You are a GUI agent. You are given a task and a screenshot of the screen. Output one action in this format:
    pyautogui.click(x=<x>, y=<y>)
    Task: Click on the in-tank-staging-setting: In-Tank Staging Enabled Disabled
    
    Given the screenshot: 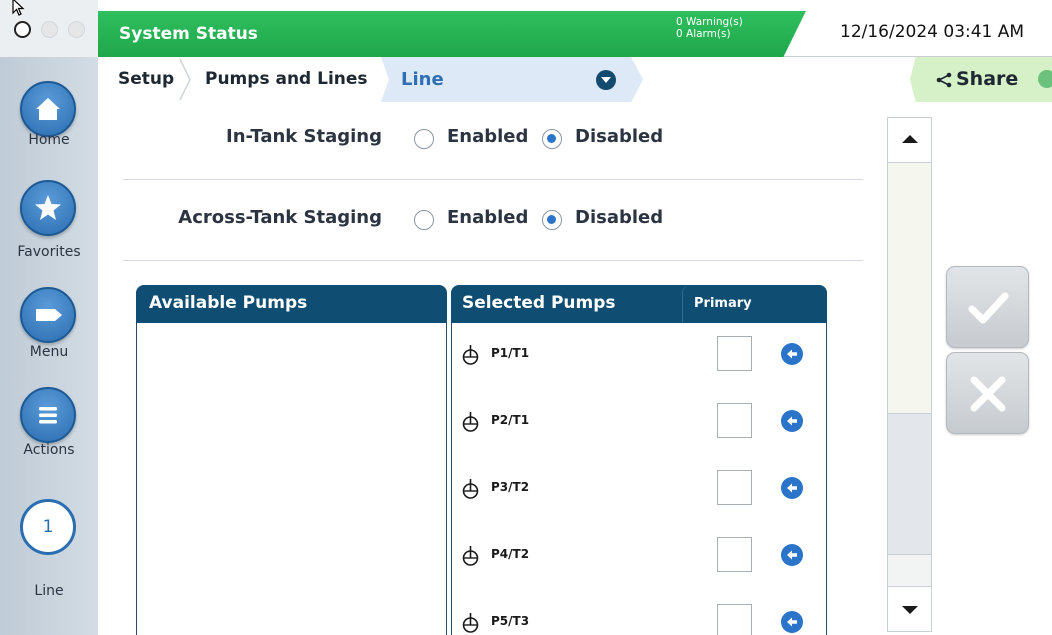 What is the action you would take?
    pyautogui.click(x=491, y=138)
    